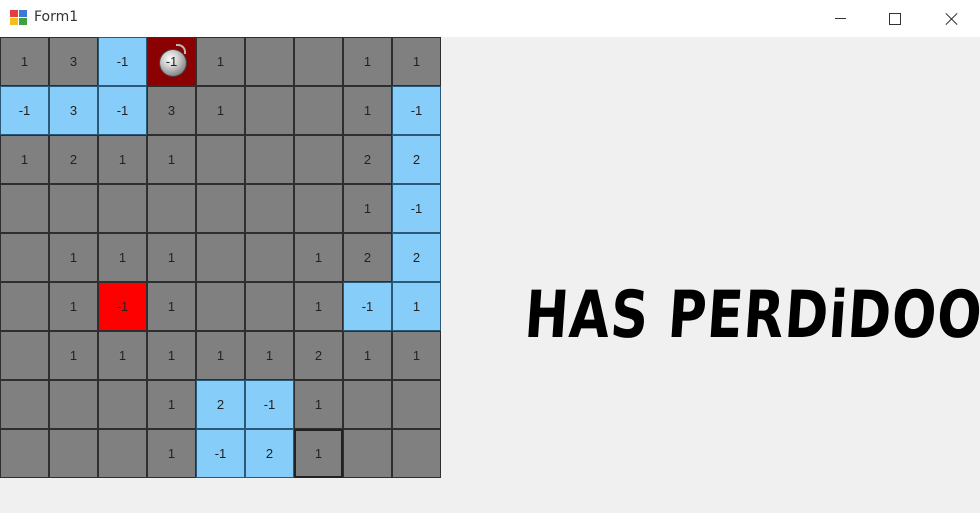 The height and width of the screenshot is (513, 980). Describe the element at coordinates (56, 17) in the screenshot. I see `window-title: Form1` at that location.